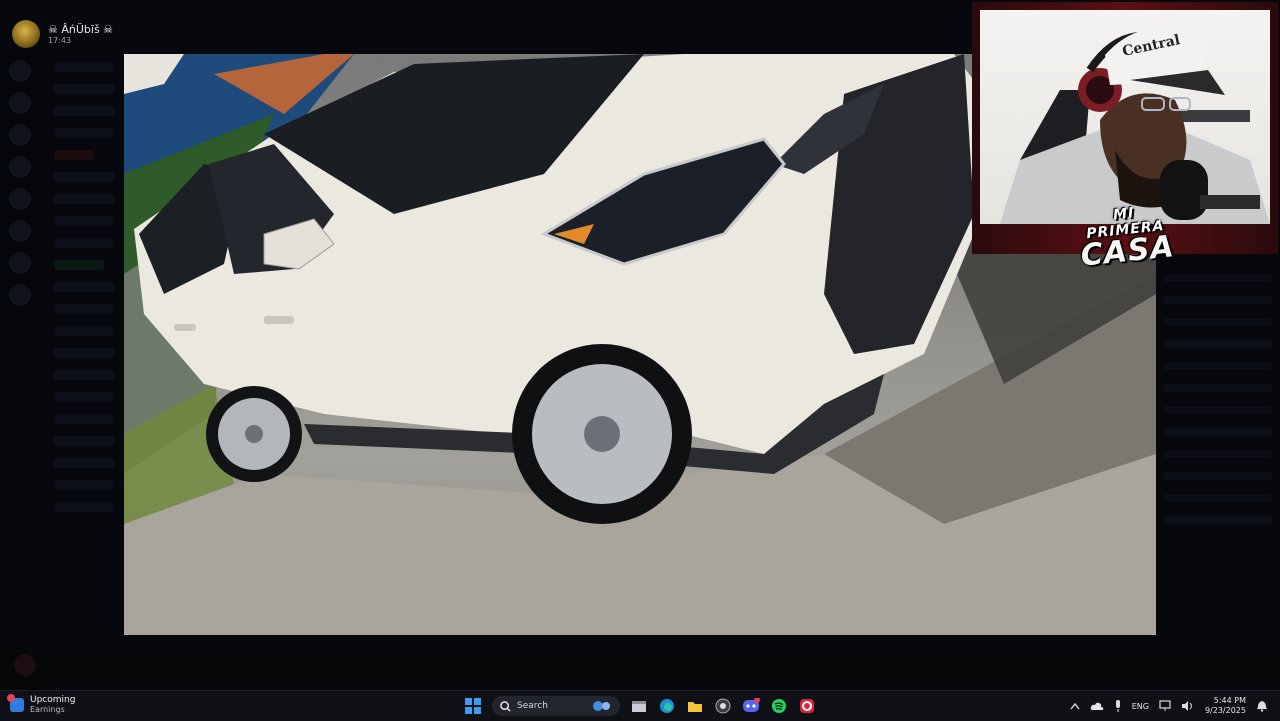 Image resolution: width=1280 pixels, height=721 pixels. I want to click on language-indicator: ENG, so click(1140, 706).